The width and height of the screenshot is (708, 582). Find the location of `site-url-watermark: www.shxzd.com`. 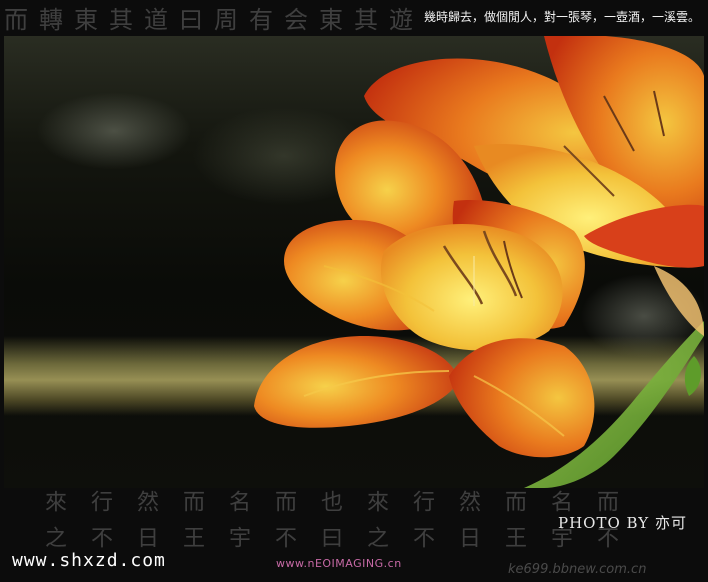

site-url-watermark: www.shxzd.com is located at coordinates (89, 560).